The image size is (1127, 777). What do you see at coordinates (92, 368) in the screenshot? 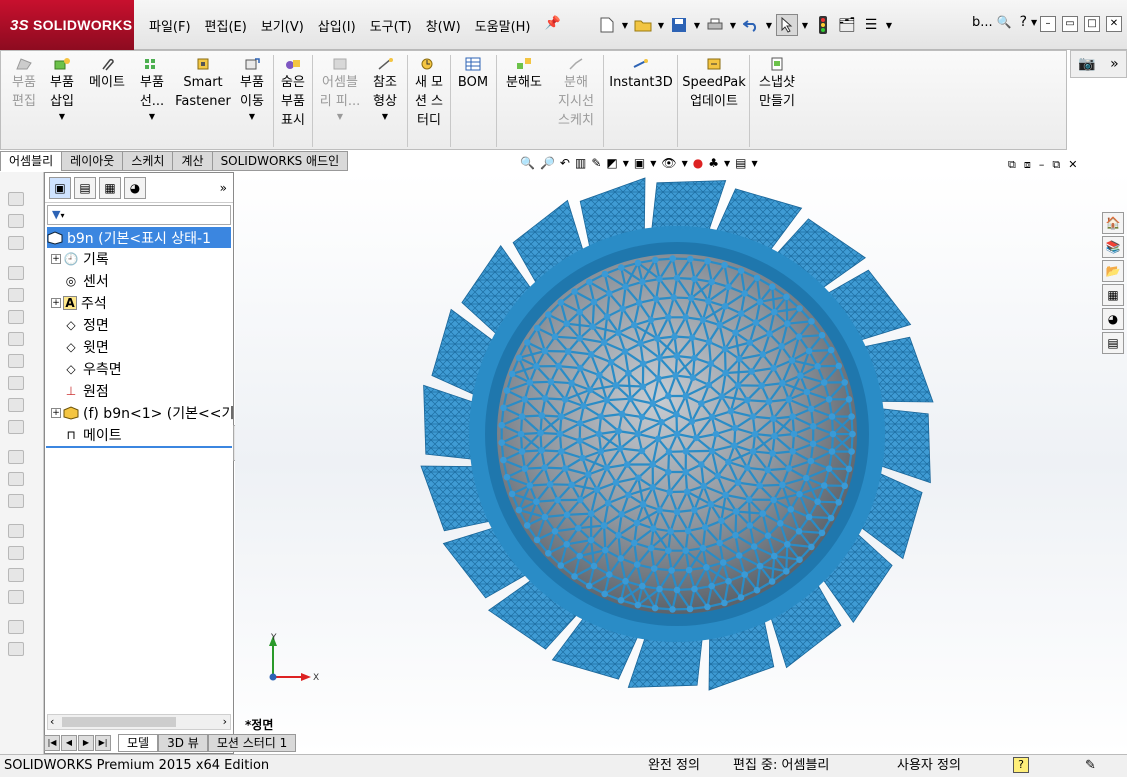
I see `tree-item-right-plane: ◇ 우측면` at bounding box center [92, 368].